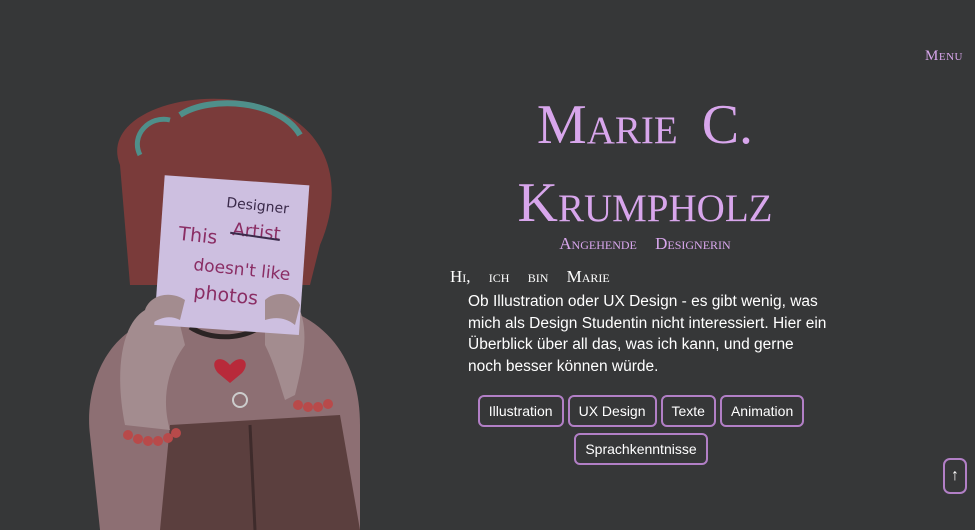 This screenshot has height=530, width=975. What do you see at coordinates (530, 276) in the screenshot?
I see `greeting-heading: Hi, ich bin Marie` at bounding box center [530, 276].